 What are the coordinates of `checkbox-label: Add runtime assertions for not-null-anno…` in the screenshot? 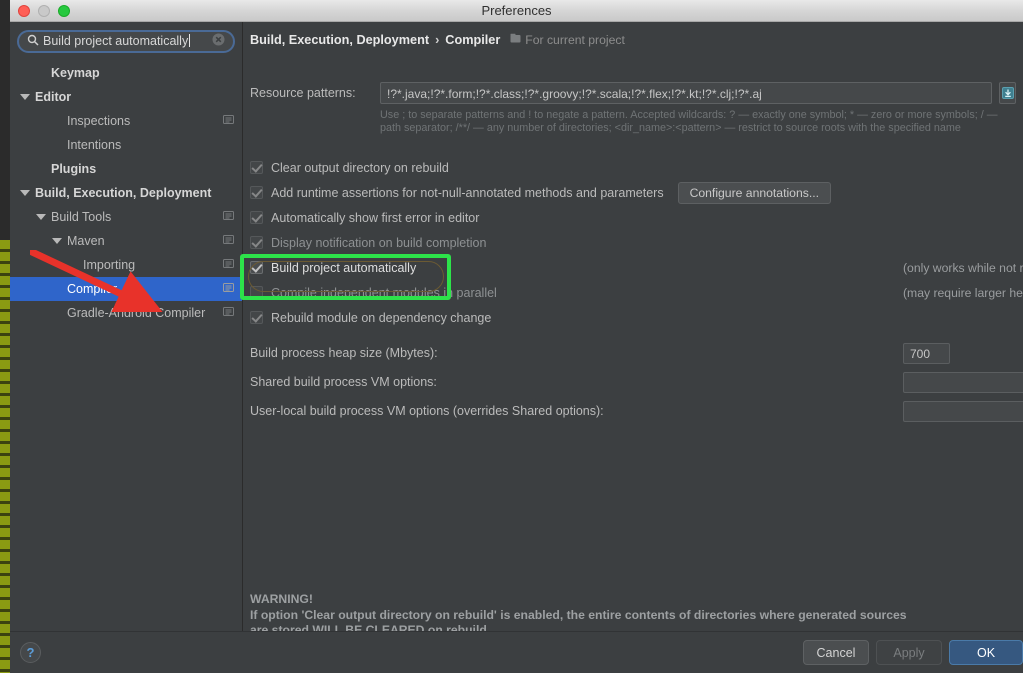 It's located at (467, 193).